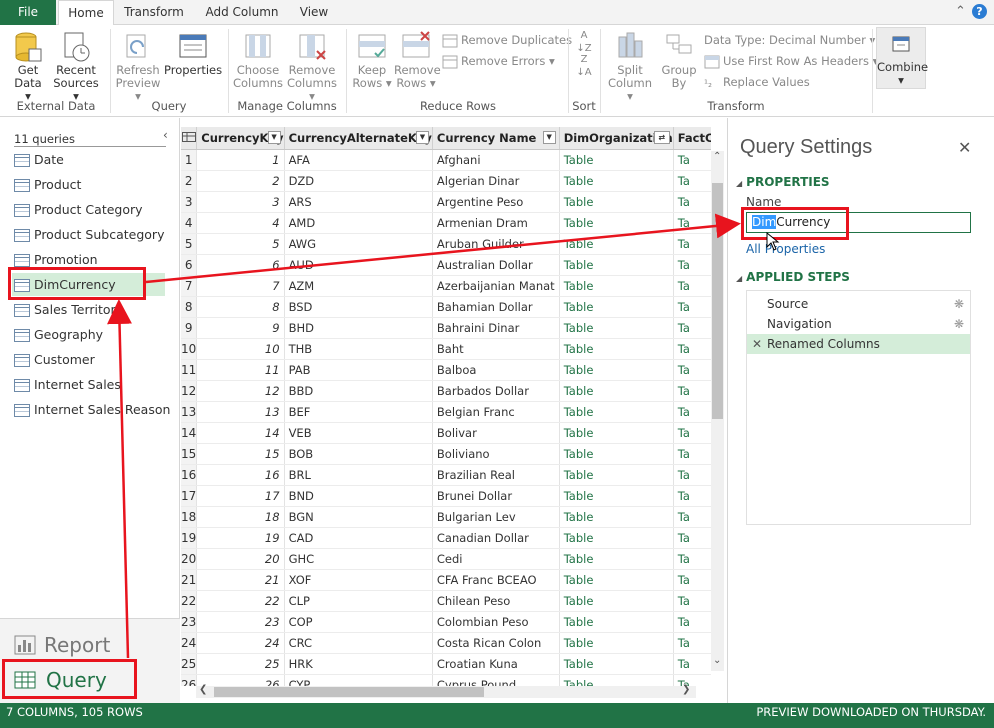 The image size is (994, 728). I want to click on table-cell: Azerbaijanian Manat, so click(496, 286).